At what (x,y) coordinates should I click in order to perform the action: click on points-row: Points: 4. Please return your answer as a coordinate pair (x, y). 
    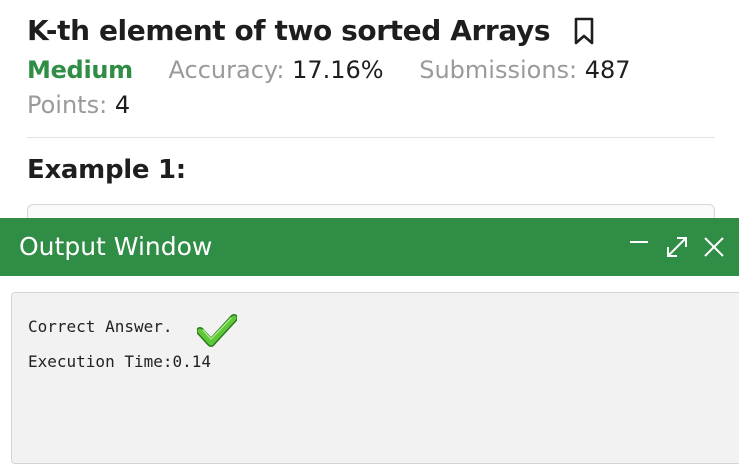
    Looking at the image, I should click on (92, 105).